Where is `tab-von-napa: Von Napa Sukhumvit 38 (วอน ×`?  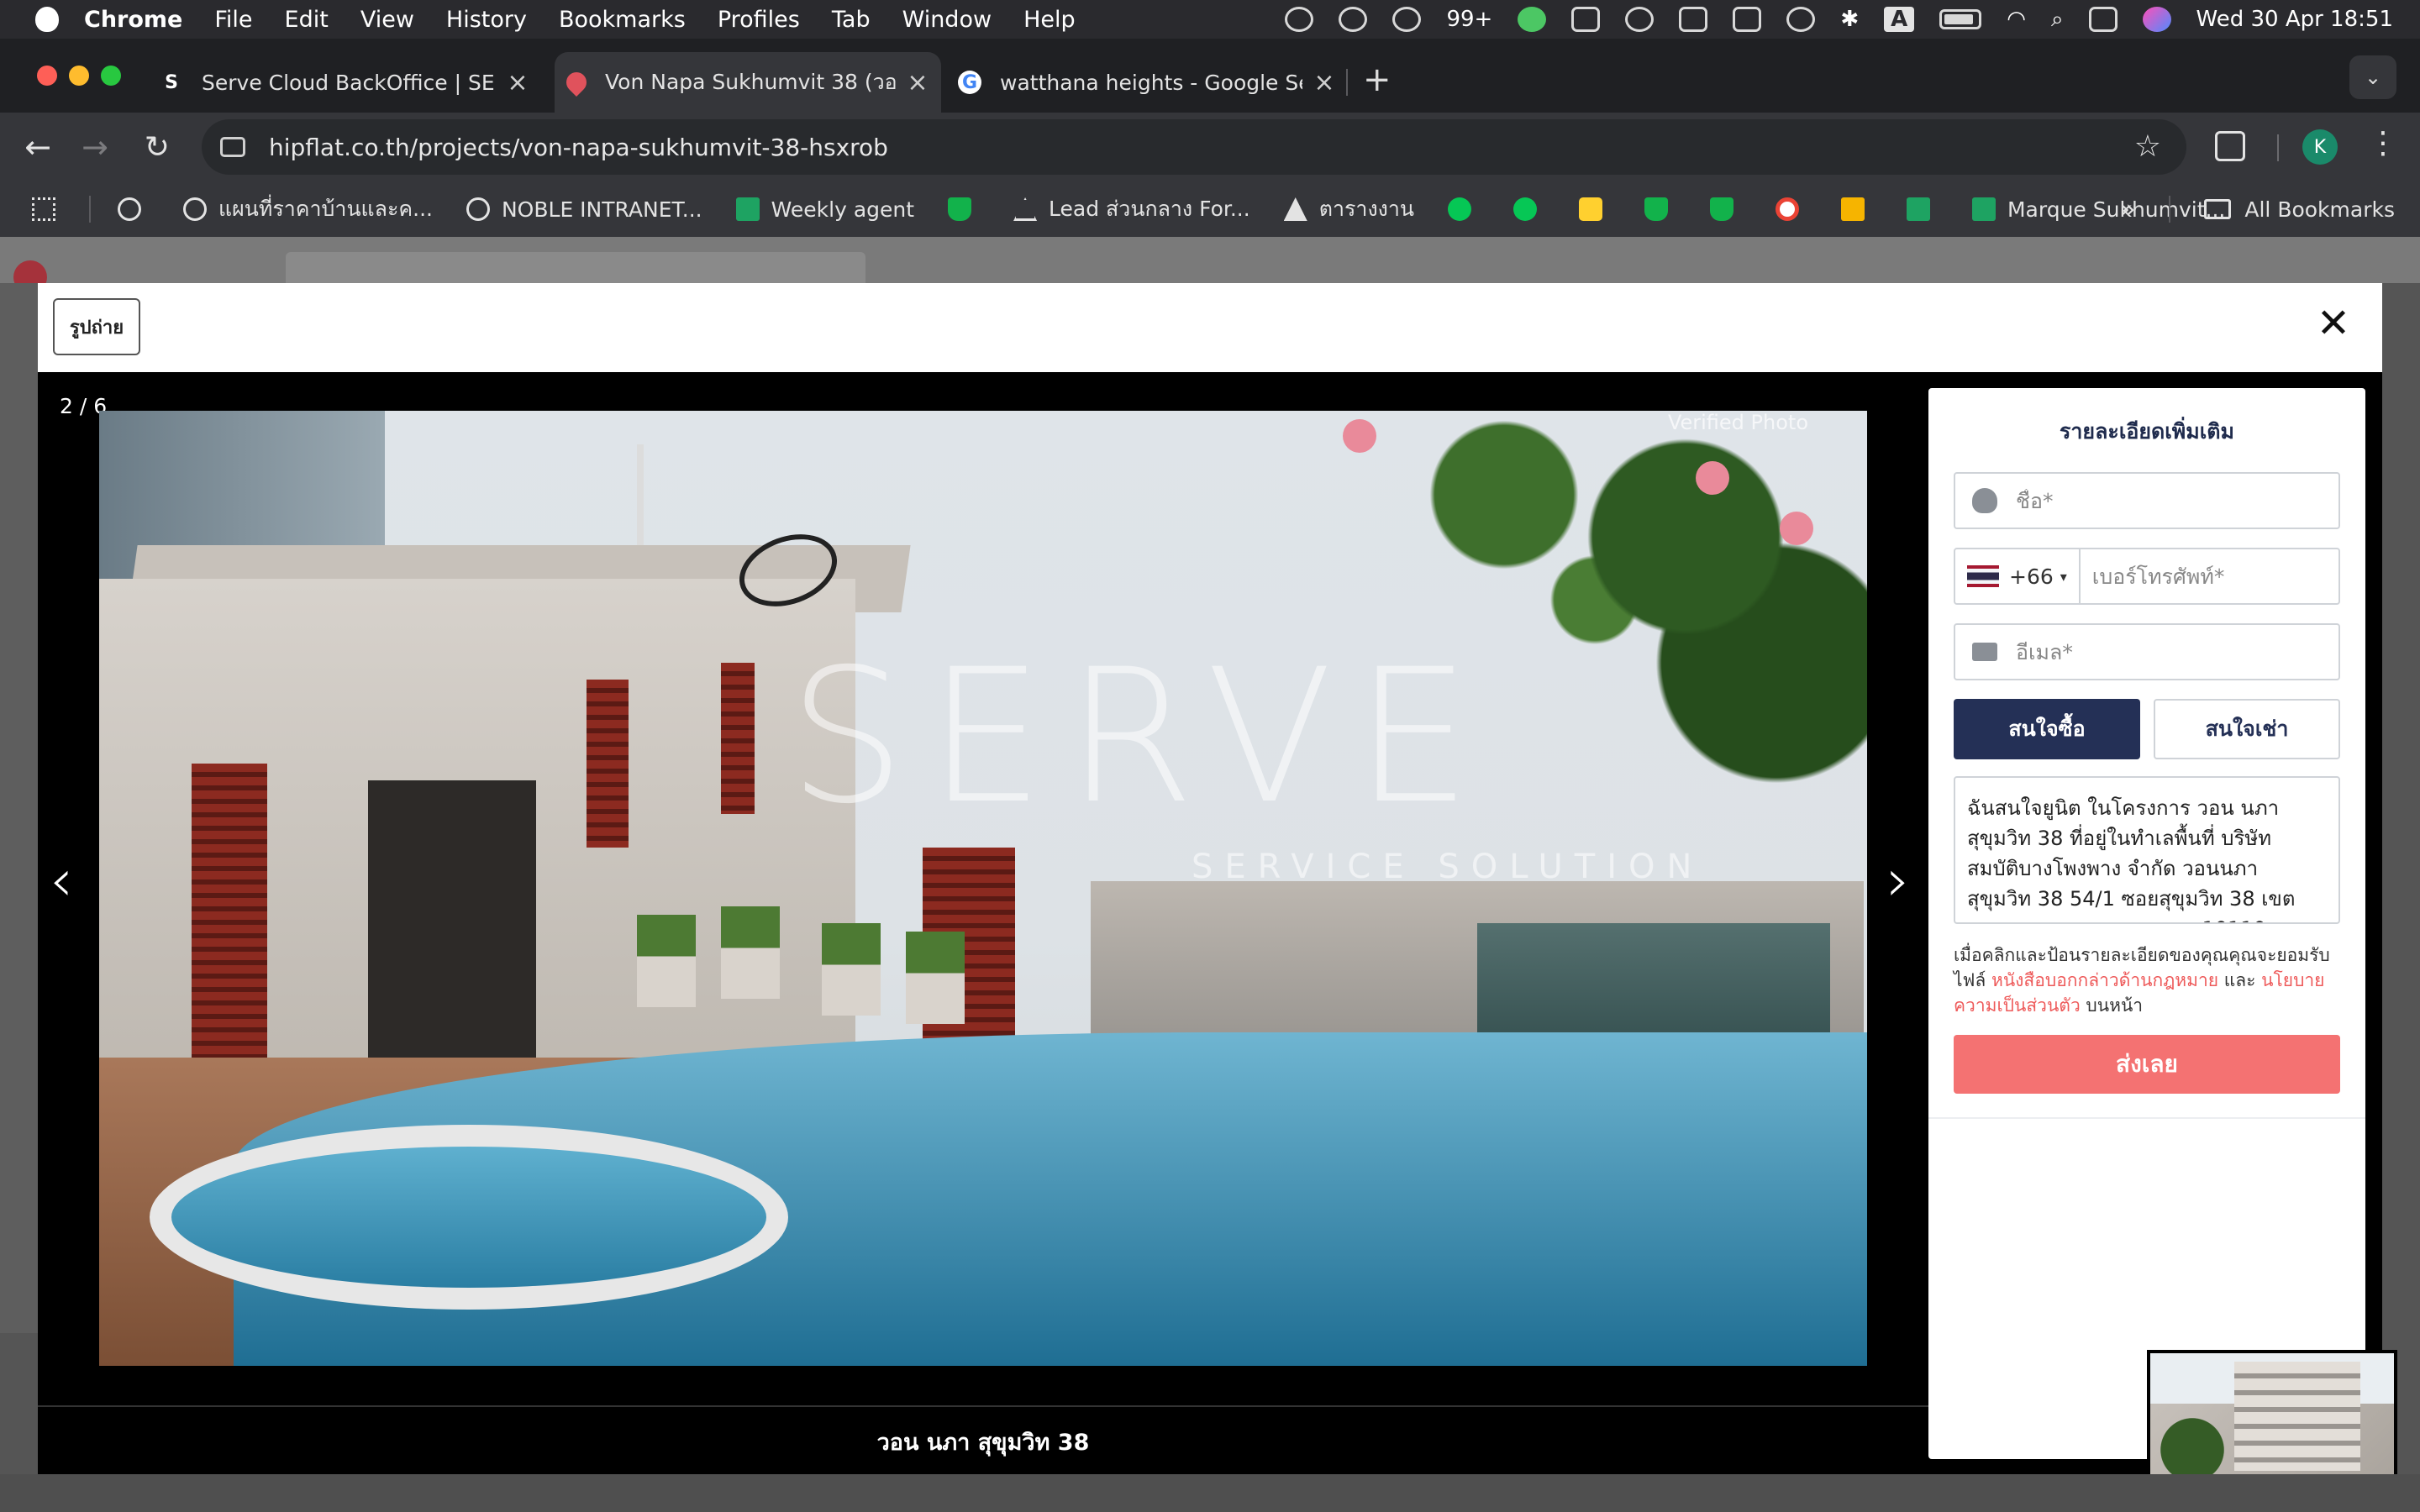 tab-von-napa: Von Napa Sukhumvit 38 (วอน × is located at coordinates (748, 82).